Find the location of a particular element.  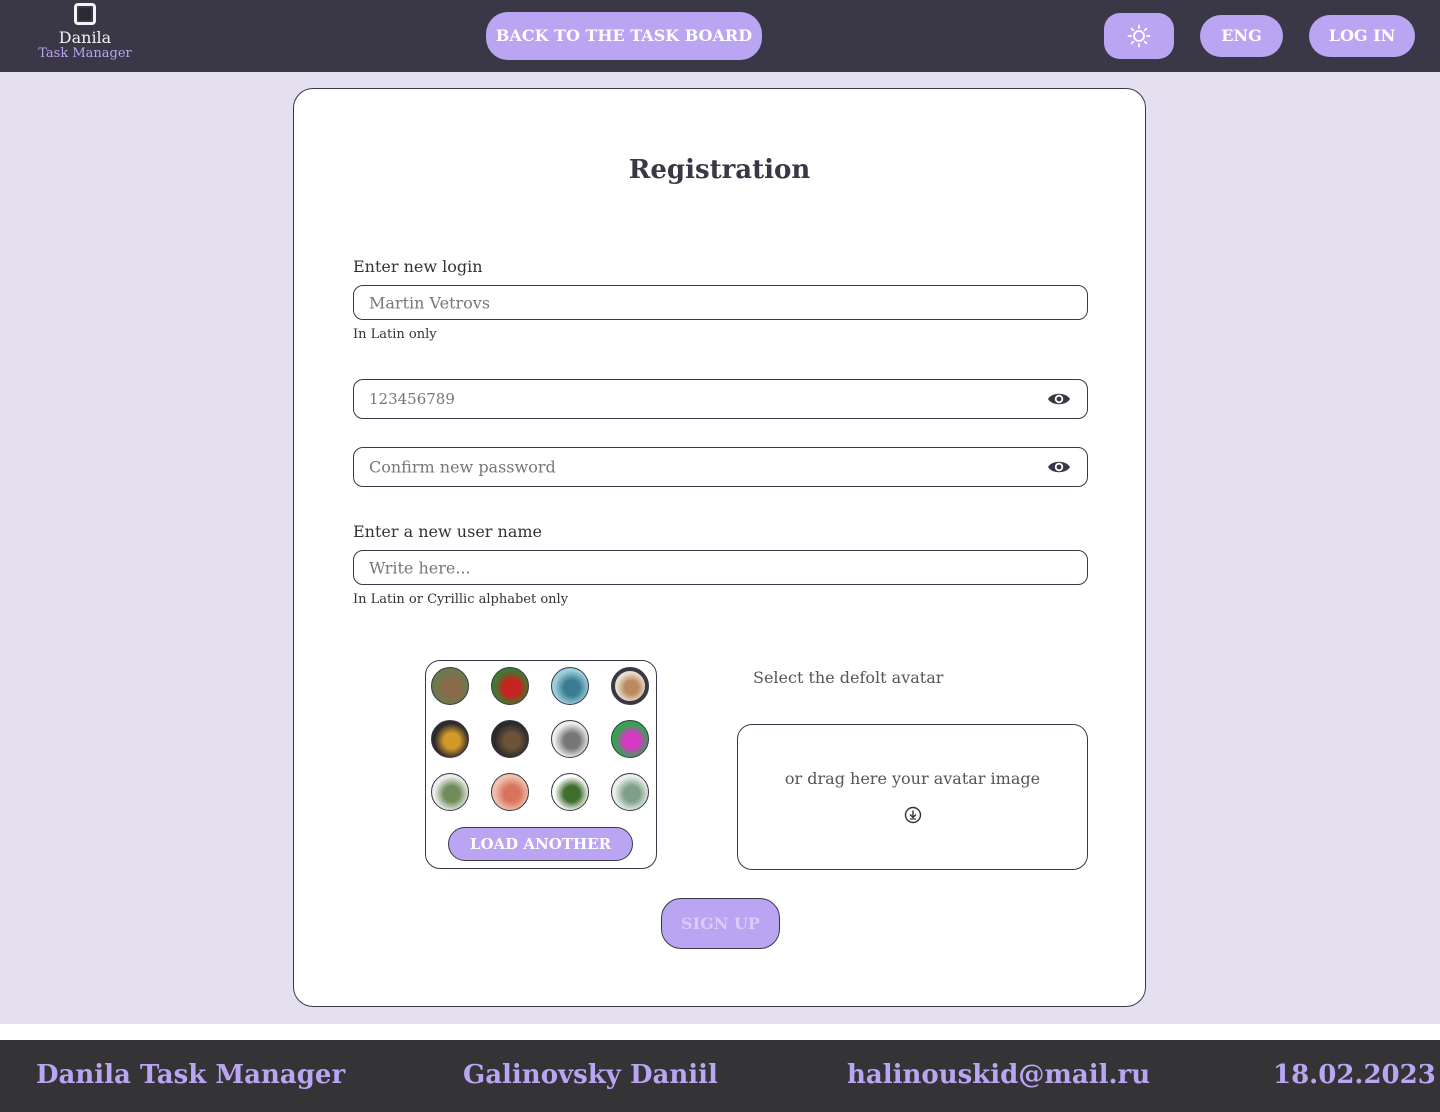

avatar-option-dancer is located at coordinates (450, 739).